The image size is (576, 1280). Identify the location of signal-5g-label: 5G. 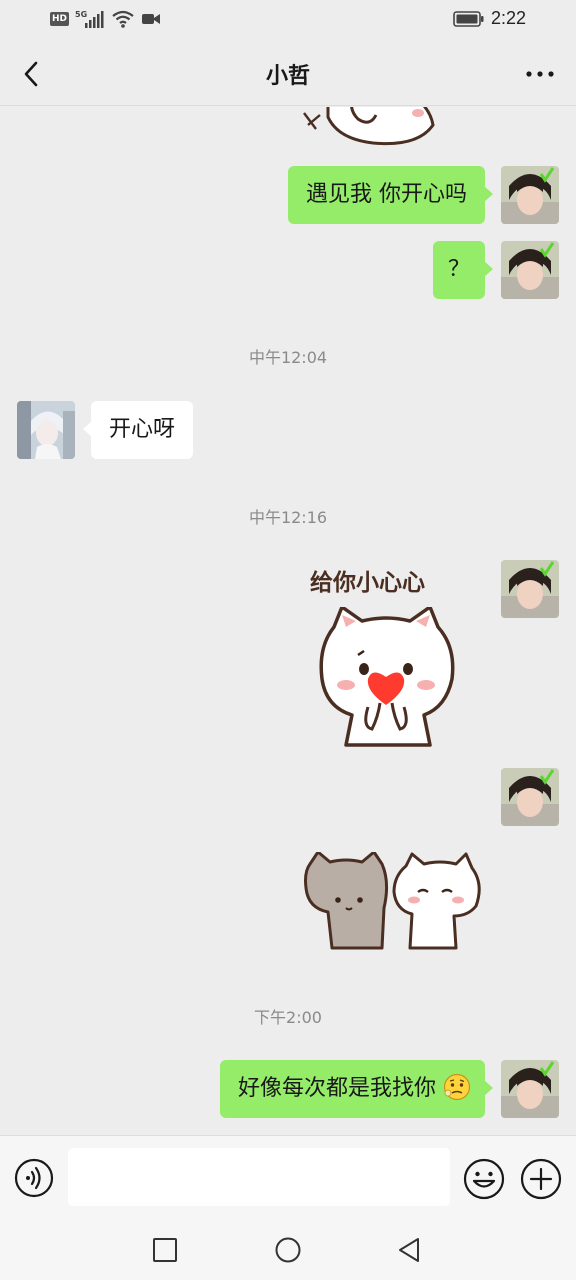
(81, 14).